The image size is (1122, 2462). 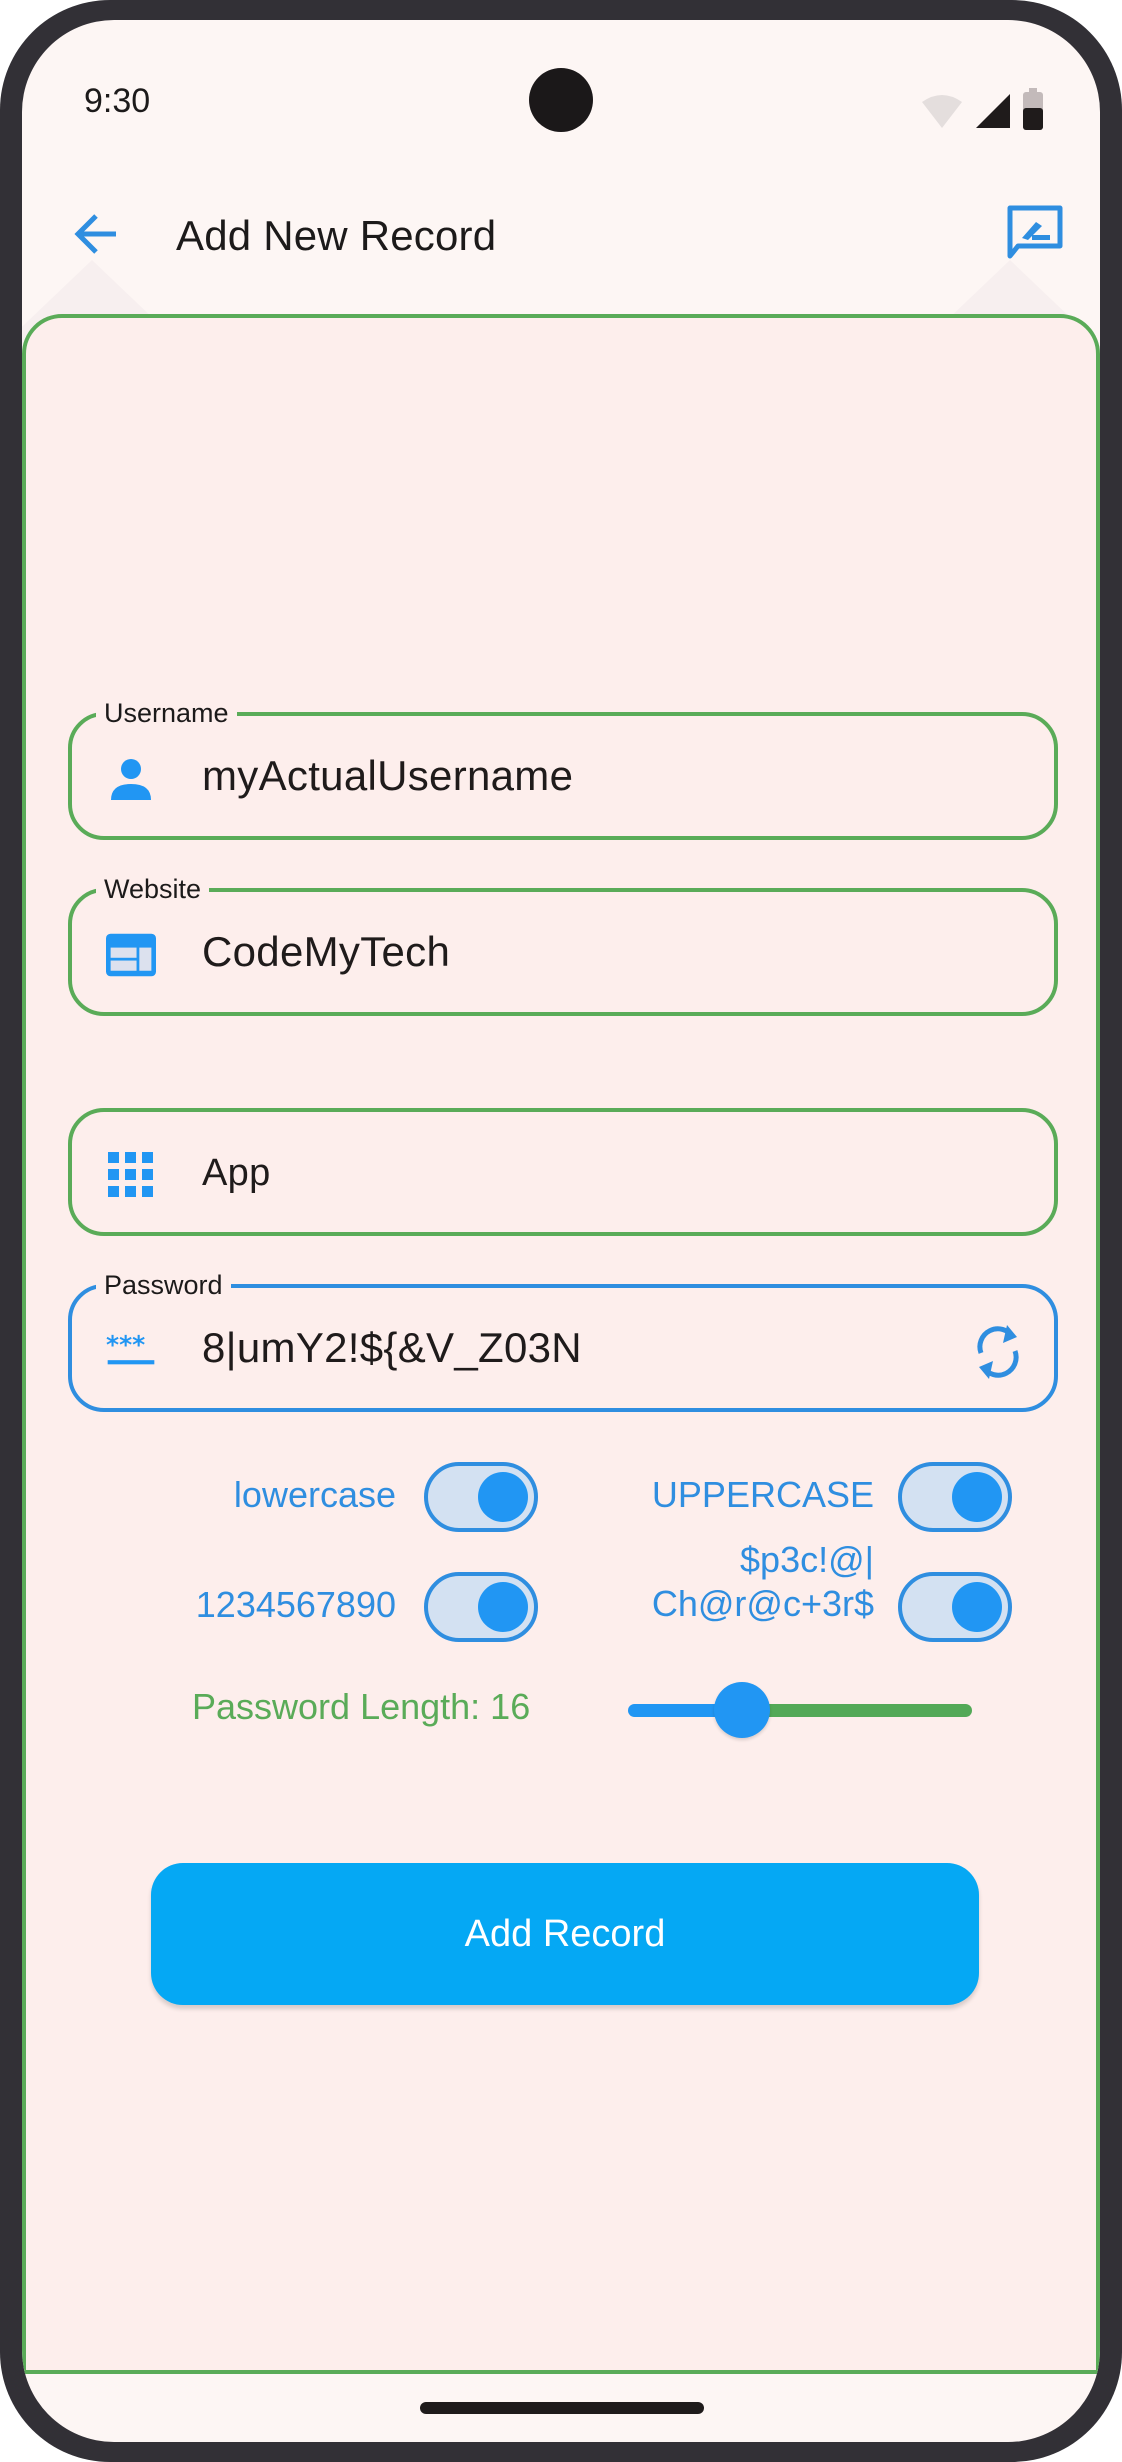 I want to click on refresh-icon, so click(x=998, y=1352).